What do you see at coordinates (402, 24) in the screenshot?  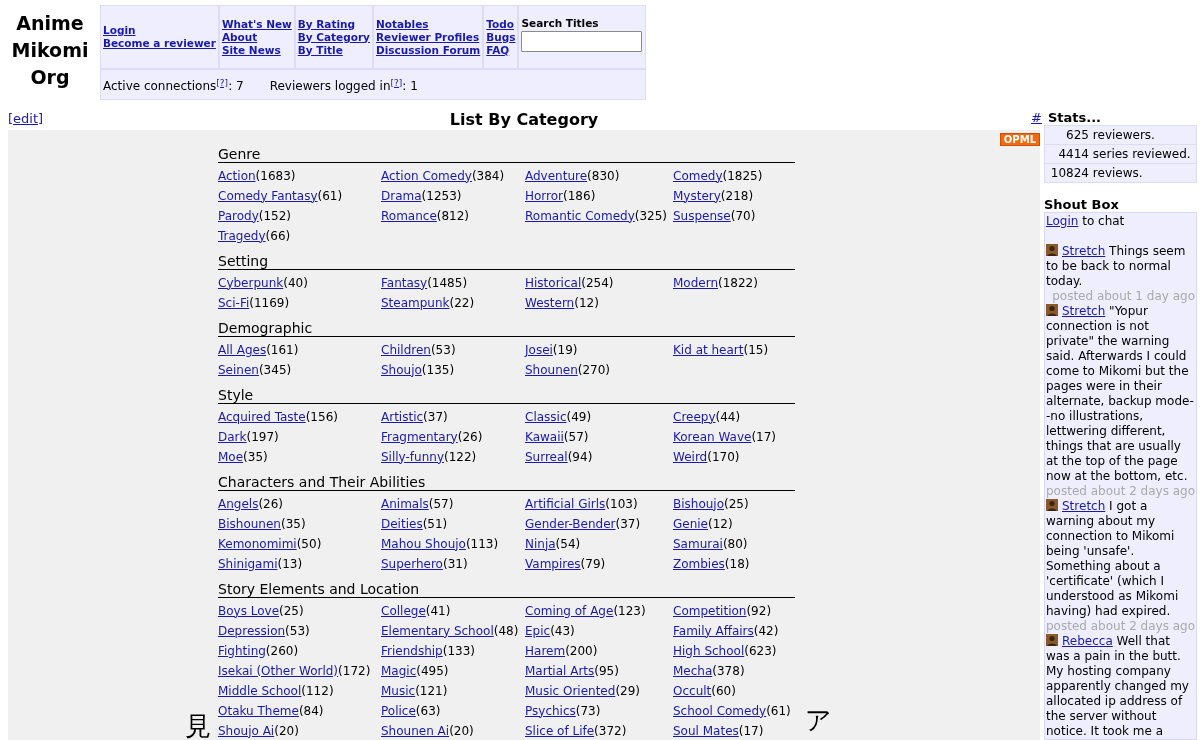 I see `nav-link: Notables` at bounding box center [402, 24].